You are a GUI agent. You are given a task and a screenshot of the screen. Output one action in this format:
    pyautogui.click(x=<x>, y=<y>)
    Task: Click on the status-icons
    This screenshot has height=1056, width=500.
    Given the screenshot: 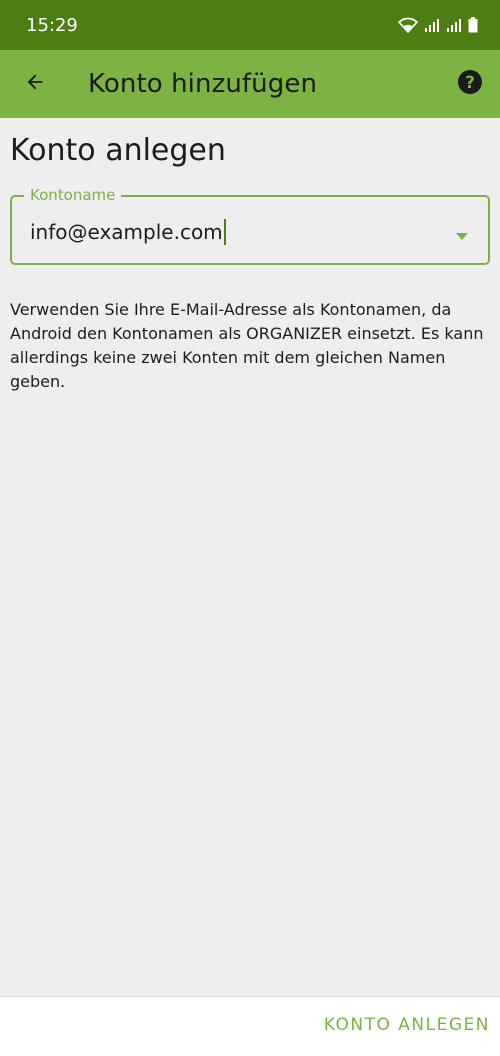 What is the action you would take?
    pyautogui.click(x=438, y=25)
    